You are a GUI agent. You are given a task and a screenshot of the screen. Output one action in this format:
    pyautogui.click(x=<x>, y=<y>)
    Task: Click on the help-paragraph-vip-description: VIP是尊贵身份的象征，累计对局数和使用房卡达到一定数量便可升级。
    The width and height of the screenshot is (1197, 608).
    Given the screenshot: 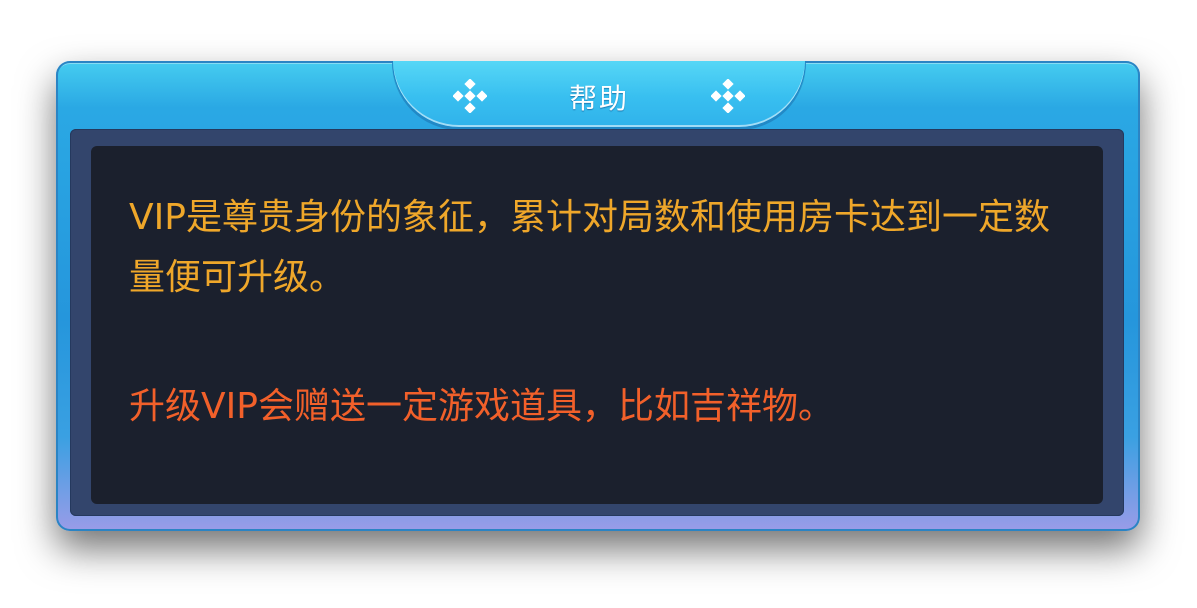 What is the action you would take?
    pyautogui.click(x=589, y=247)
    